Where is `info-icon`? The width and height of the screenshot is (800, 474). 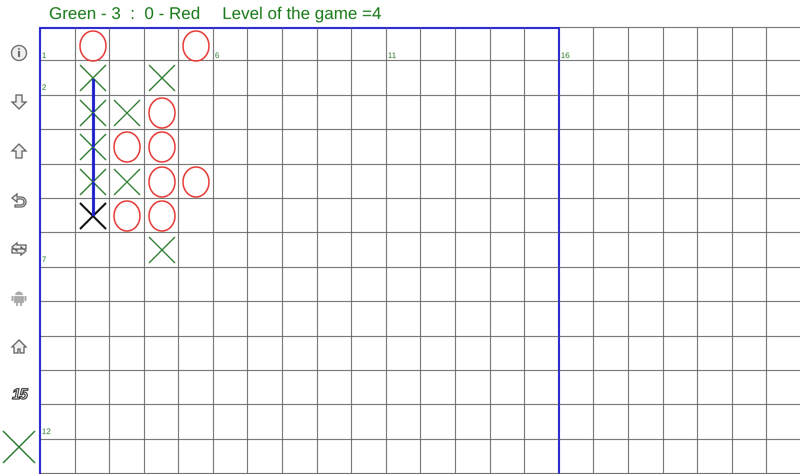
info-icon is located at coordinates (19, 53).